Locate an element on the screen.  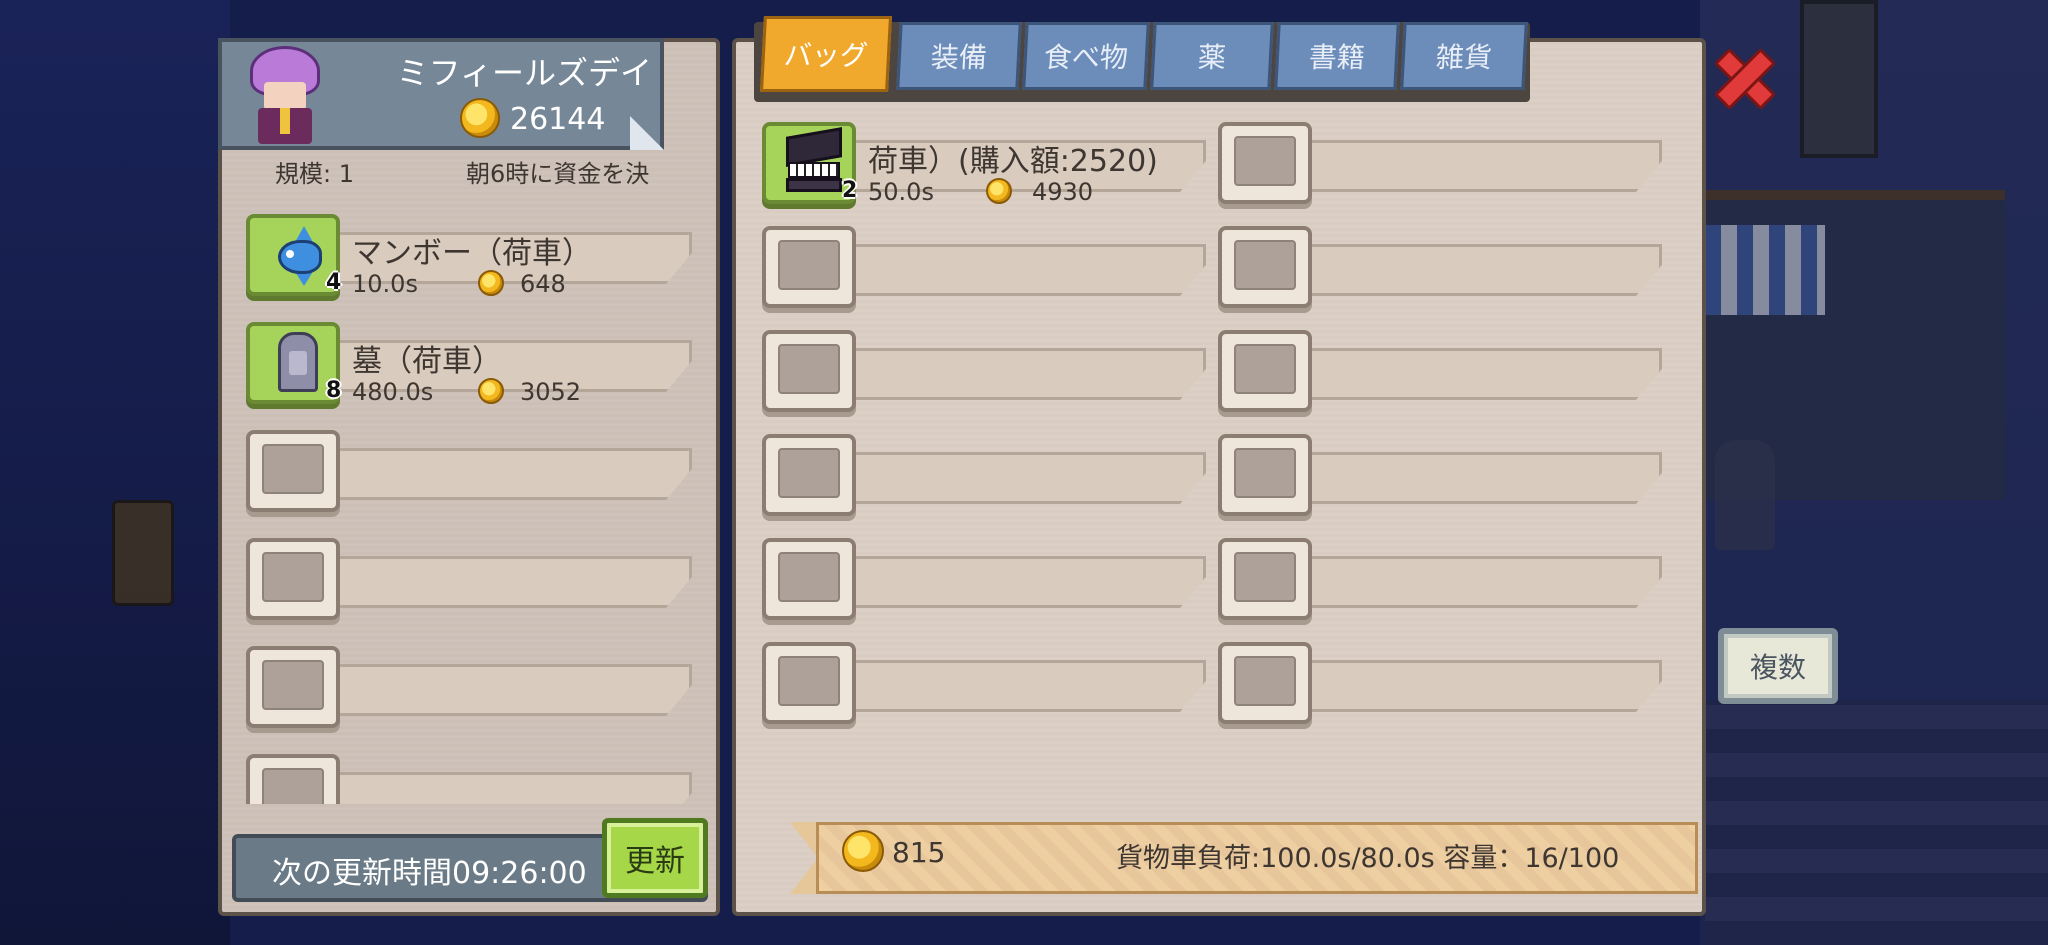
background-sleeping-npc is located at coordinates (1745, 495).